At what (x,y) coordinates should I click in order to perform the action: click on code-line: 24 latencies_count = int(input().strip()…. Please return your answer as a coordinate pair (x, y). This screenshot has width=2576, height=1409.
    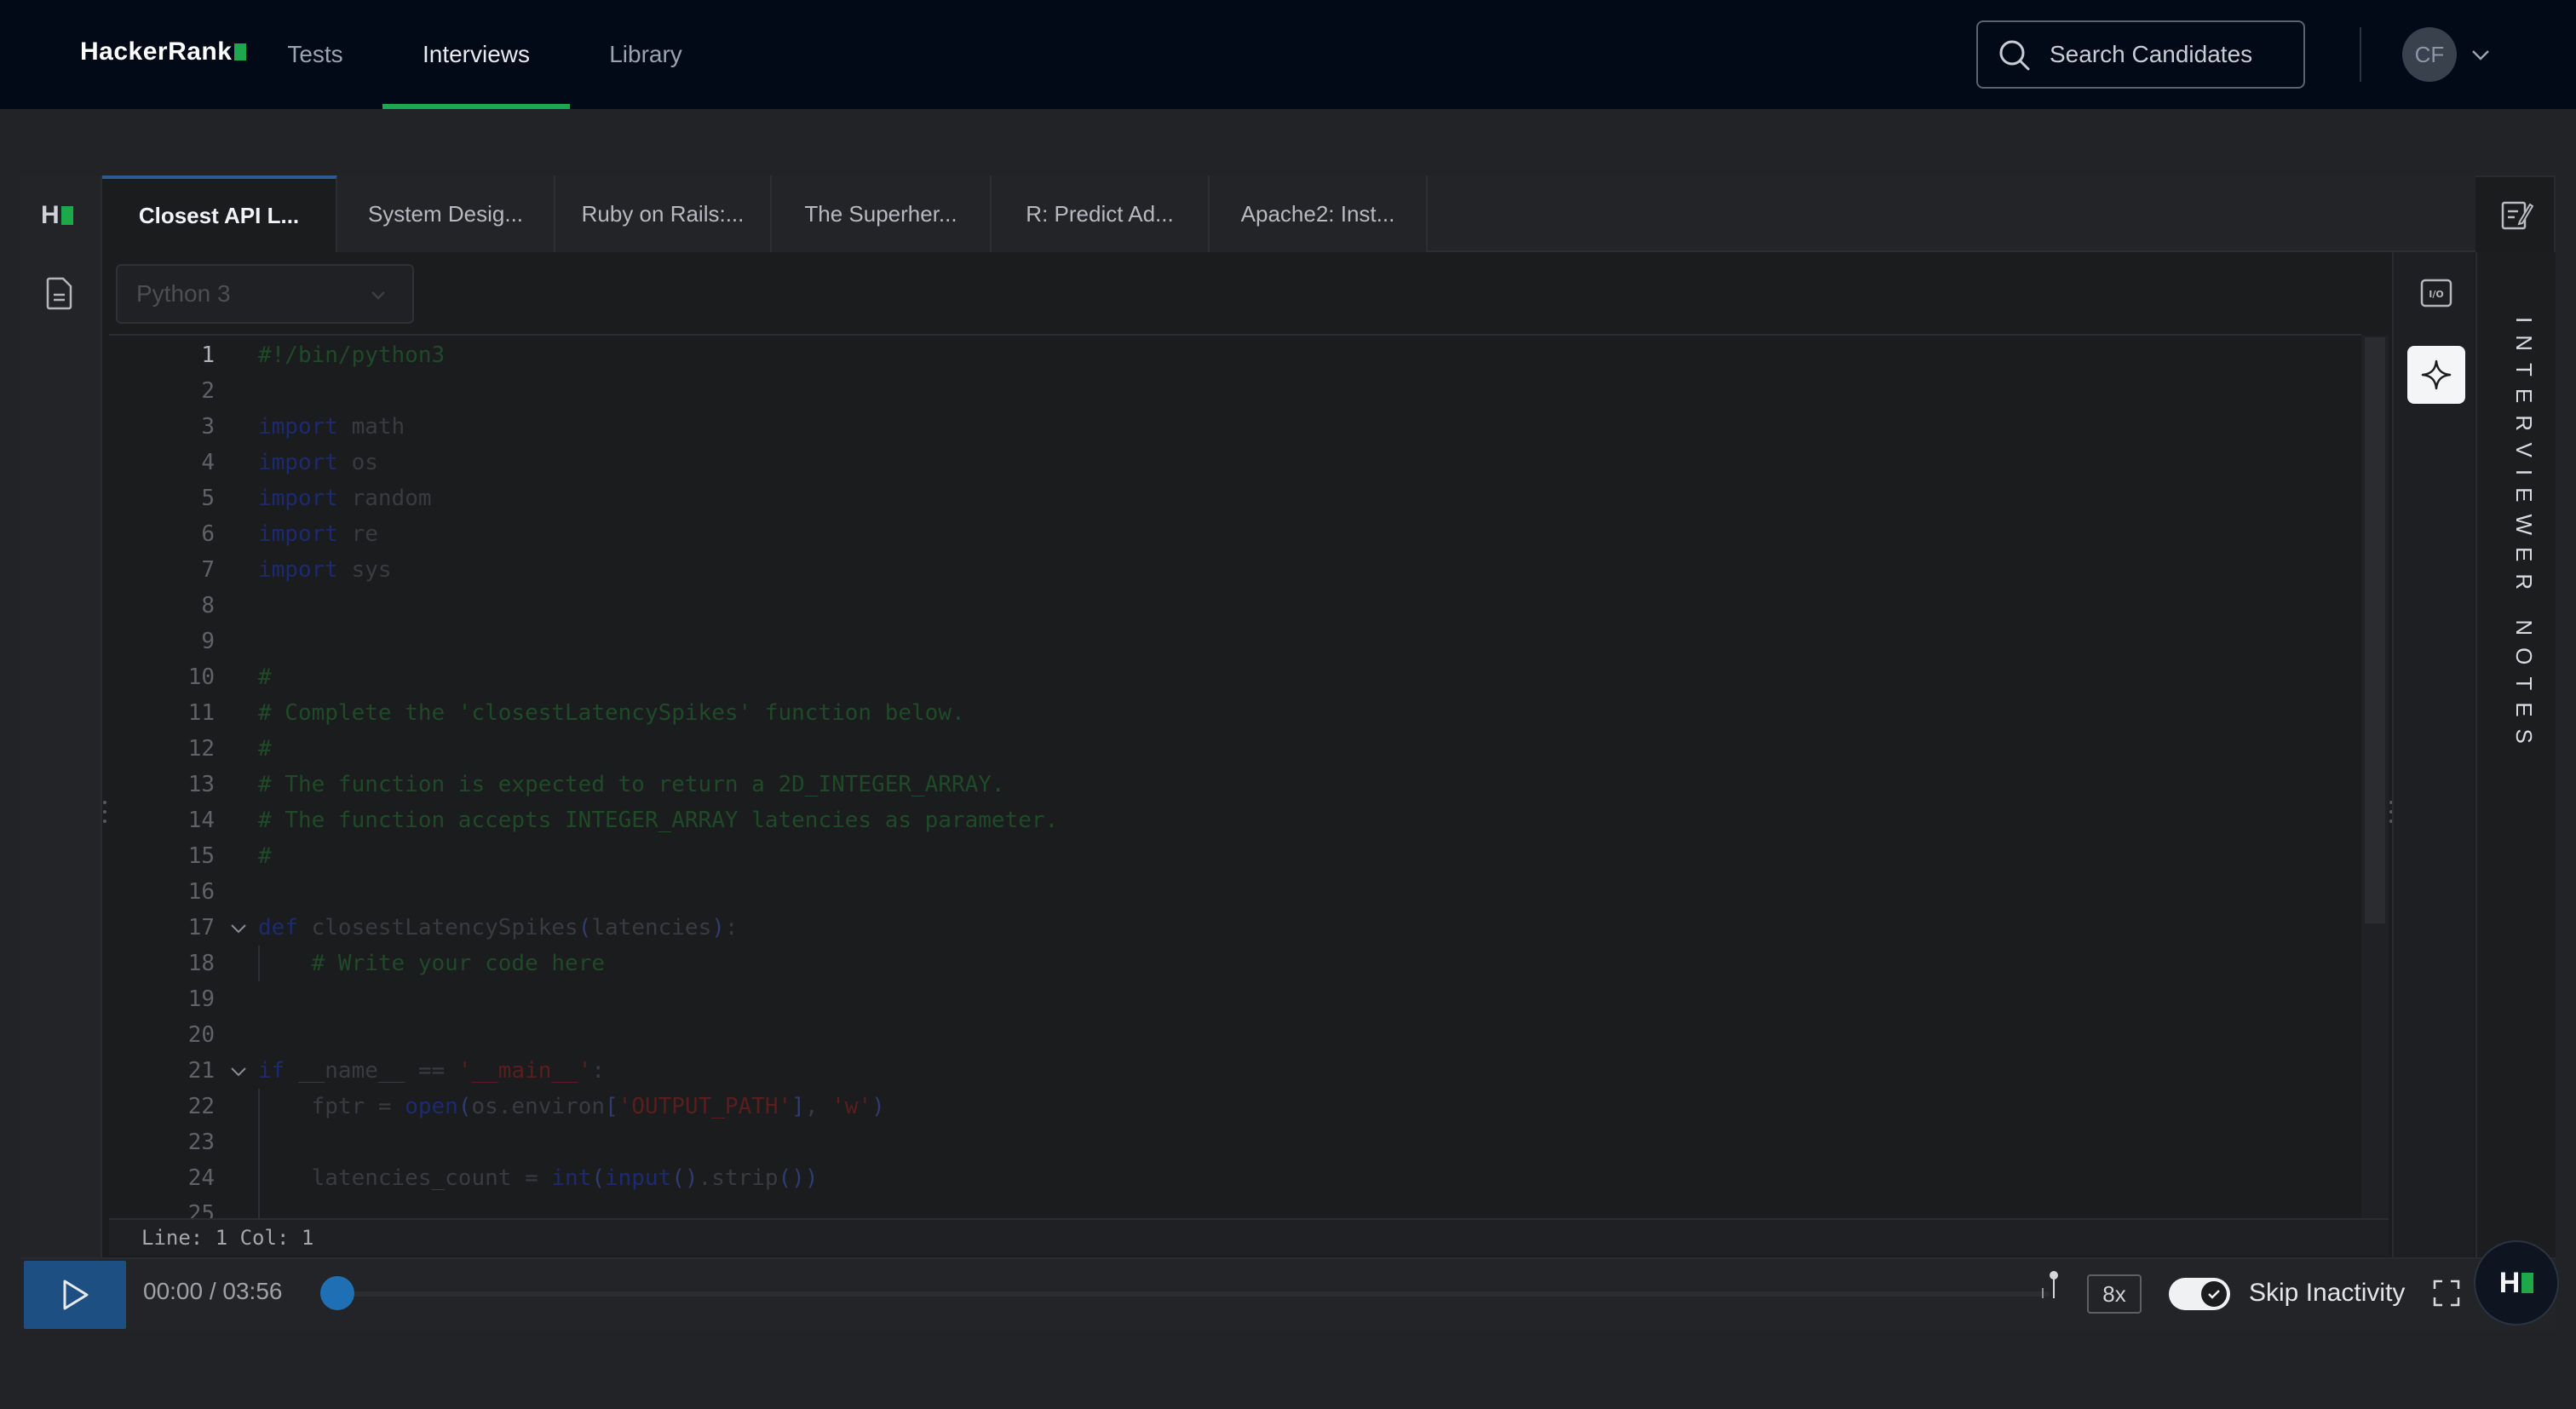
    Looking at the image, I should click on (1235, 1178).